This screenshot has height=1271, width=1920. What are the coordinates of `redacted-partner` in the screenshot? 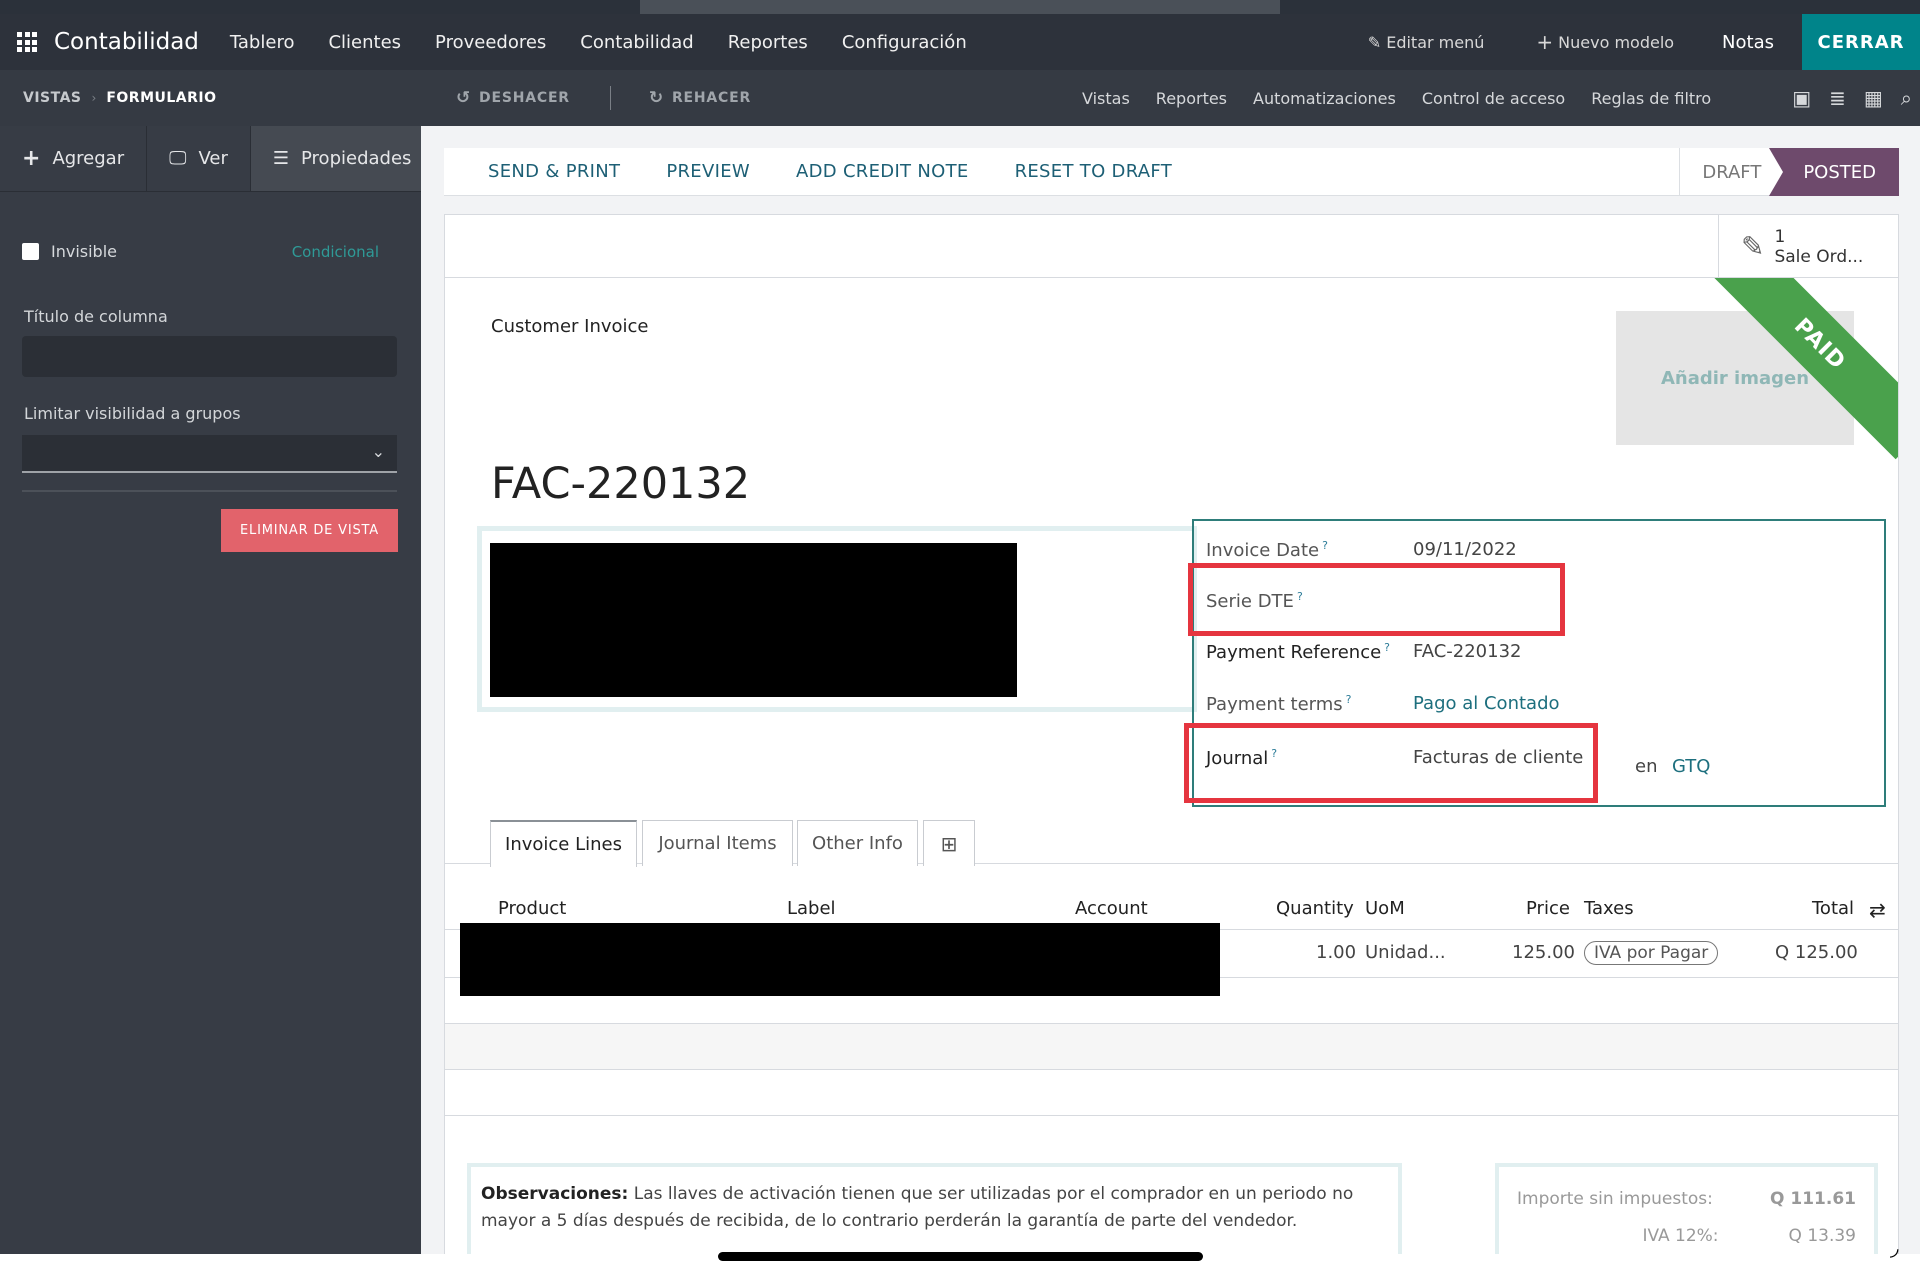 It's located at (753, 620).